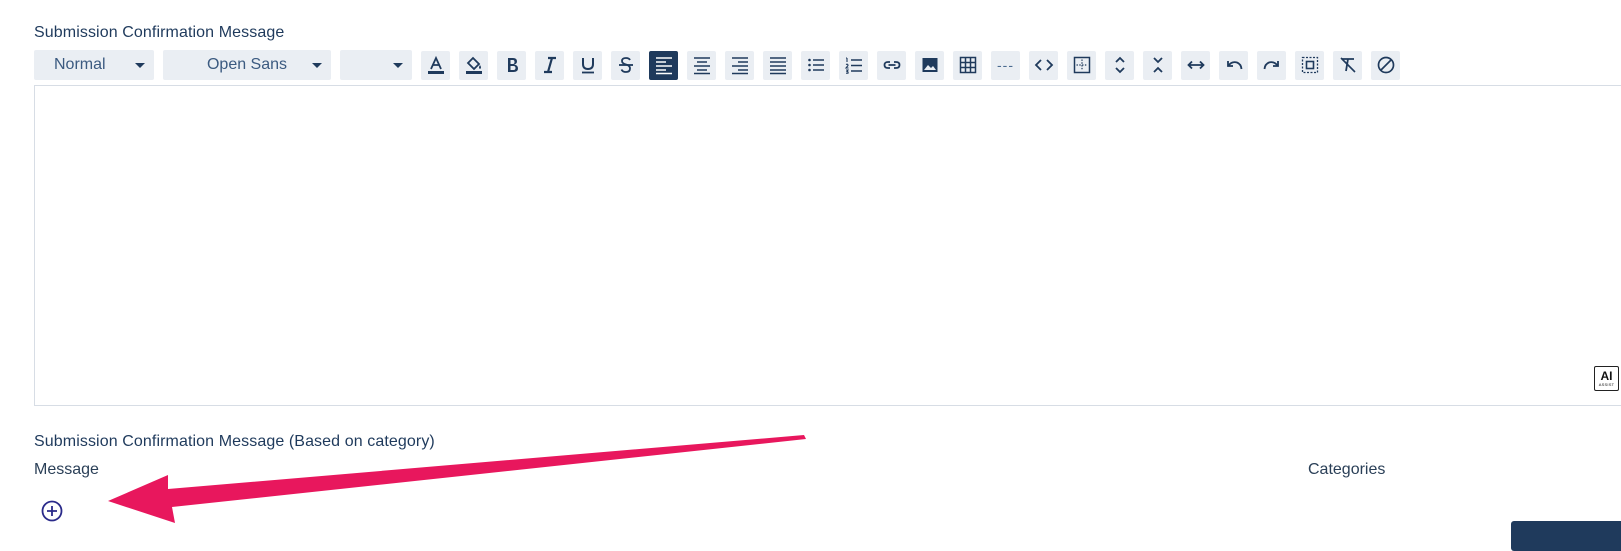 Image resolution: width=1621 pixels, height=551 pixels. I want to click on collapse-vertical-button, so click(1157, 65).